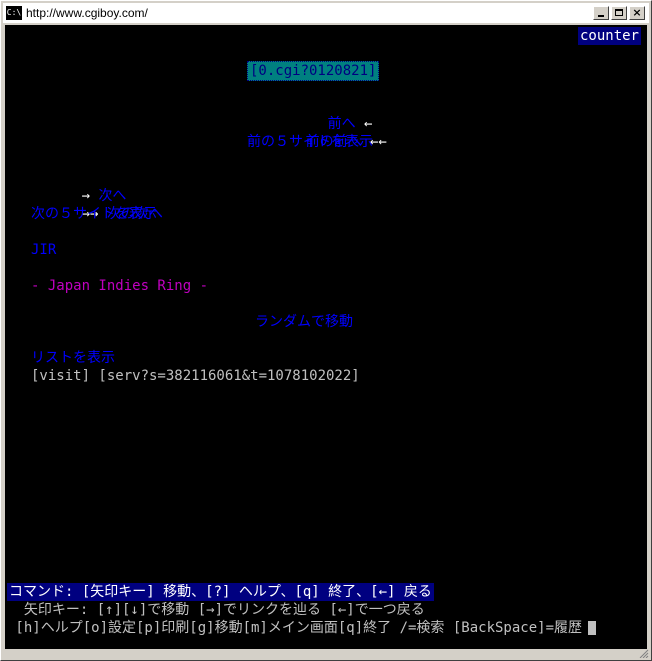 This screenshot has height=661, width=652. What do you see at coordinates (220, 592) in the screenshot?
I see `command-bar: コマンド: [矢印キー] 移動、[?] ヘルプ、[q] 終了、[←] 戻る` at bounding box center [220, 592].